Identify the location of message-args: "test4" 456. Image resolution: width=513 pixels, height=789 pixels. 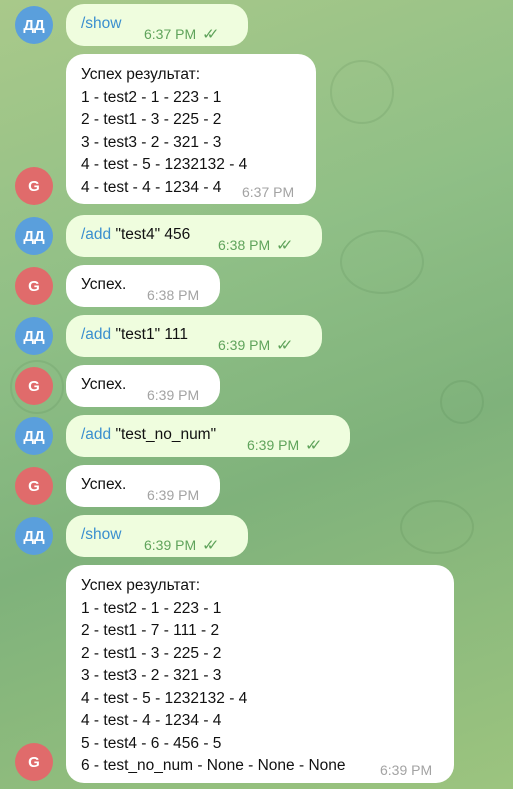
(151, 234).